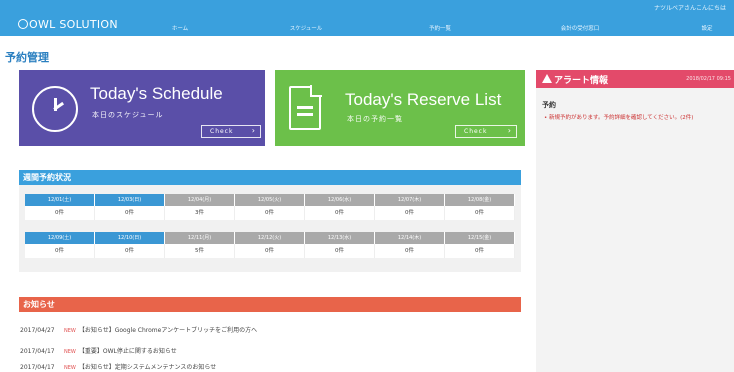 Image resolution: width=734 pixels, height=372 pixels. Describe the element at coordinates (60, 238) in the screenshot. I see `date-cell: 12/09(土)` at that location.